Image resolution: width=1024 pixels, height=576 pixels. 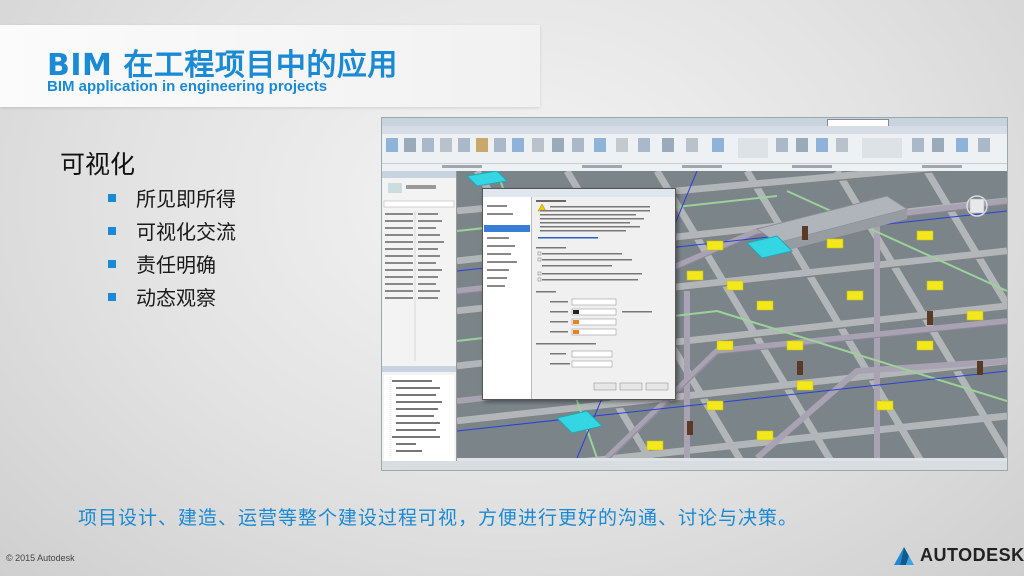 What do you see at coordinates (507, 298) in the screenshot?
I see `dialog-sidebar` at bounding box center [507, 298].